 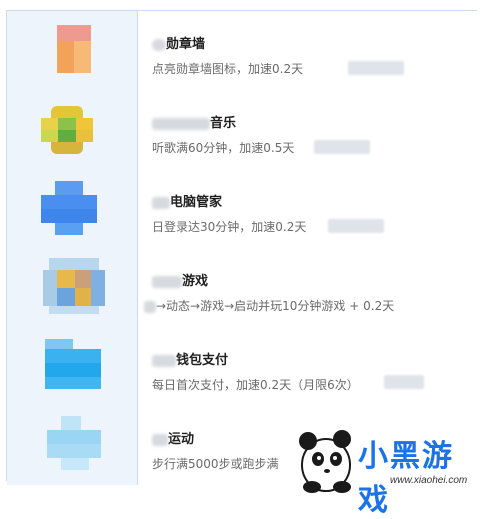 I want to click on watermark-logo: 小黑游戏 www.xiaohei.com, so click(x=387, y=471).